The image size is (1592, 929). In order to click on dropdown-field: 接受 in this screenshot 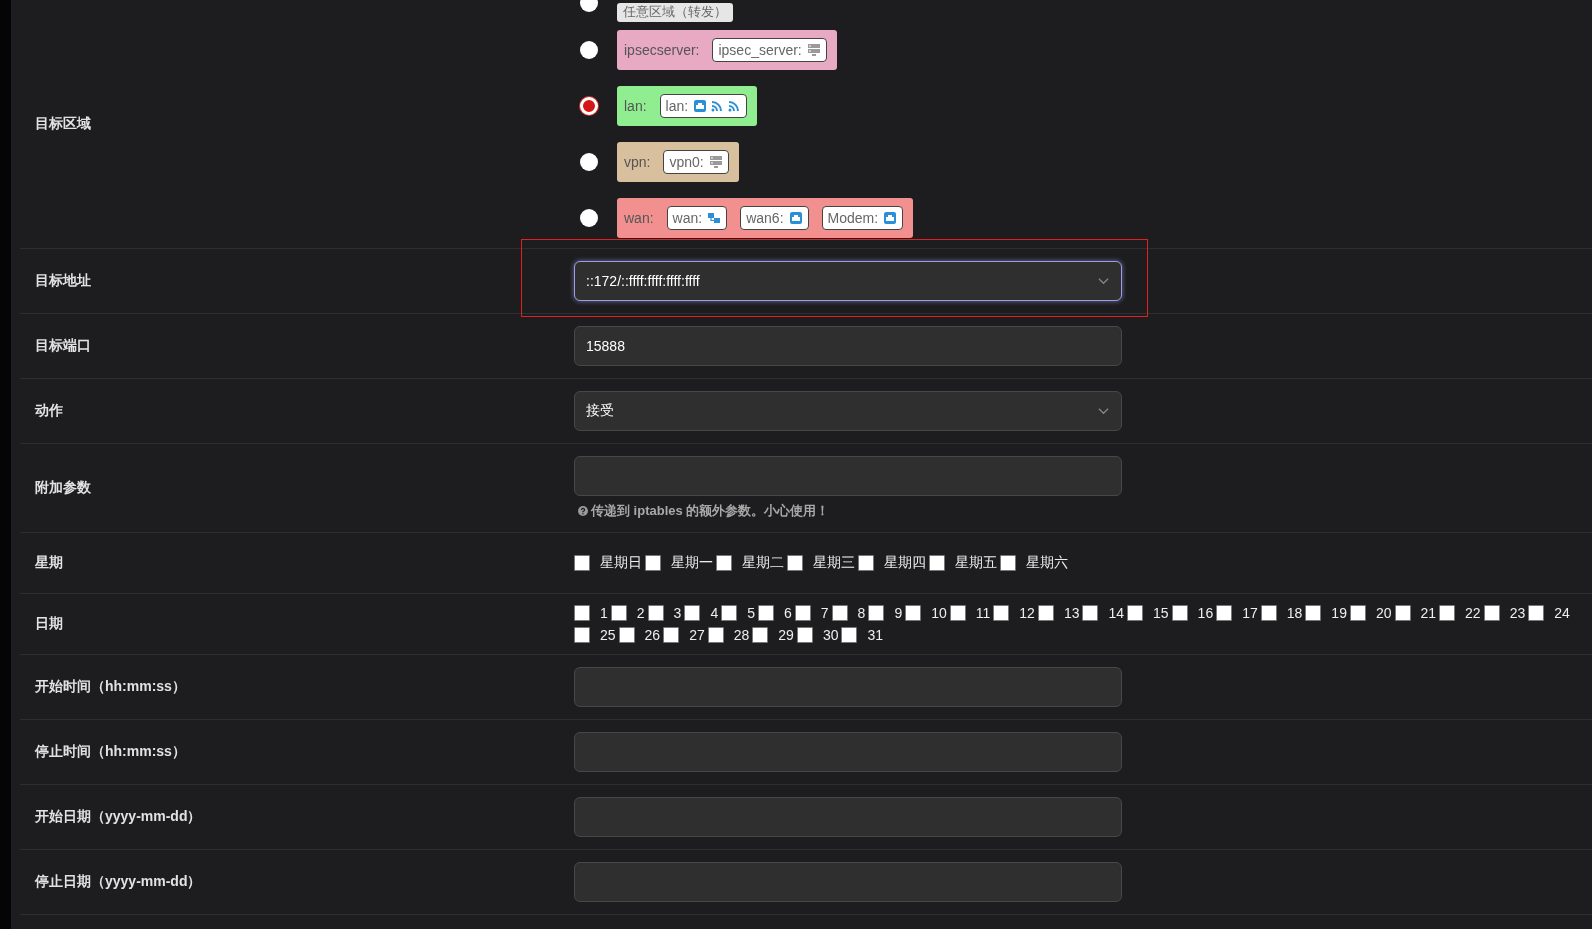, I will do `click(848, 411)`.